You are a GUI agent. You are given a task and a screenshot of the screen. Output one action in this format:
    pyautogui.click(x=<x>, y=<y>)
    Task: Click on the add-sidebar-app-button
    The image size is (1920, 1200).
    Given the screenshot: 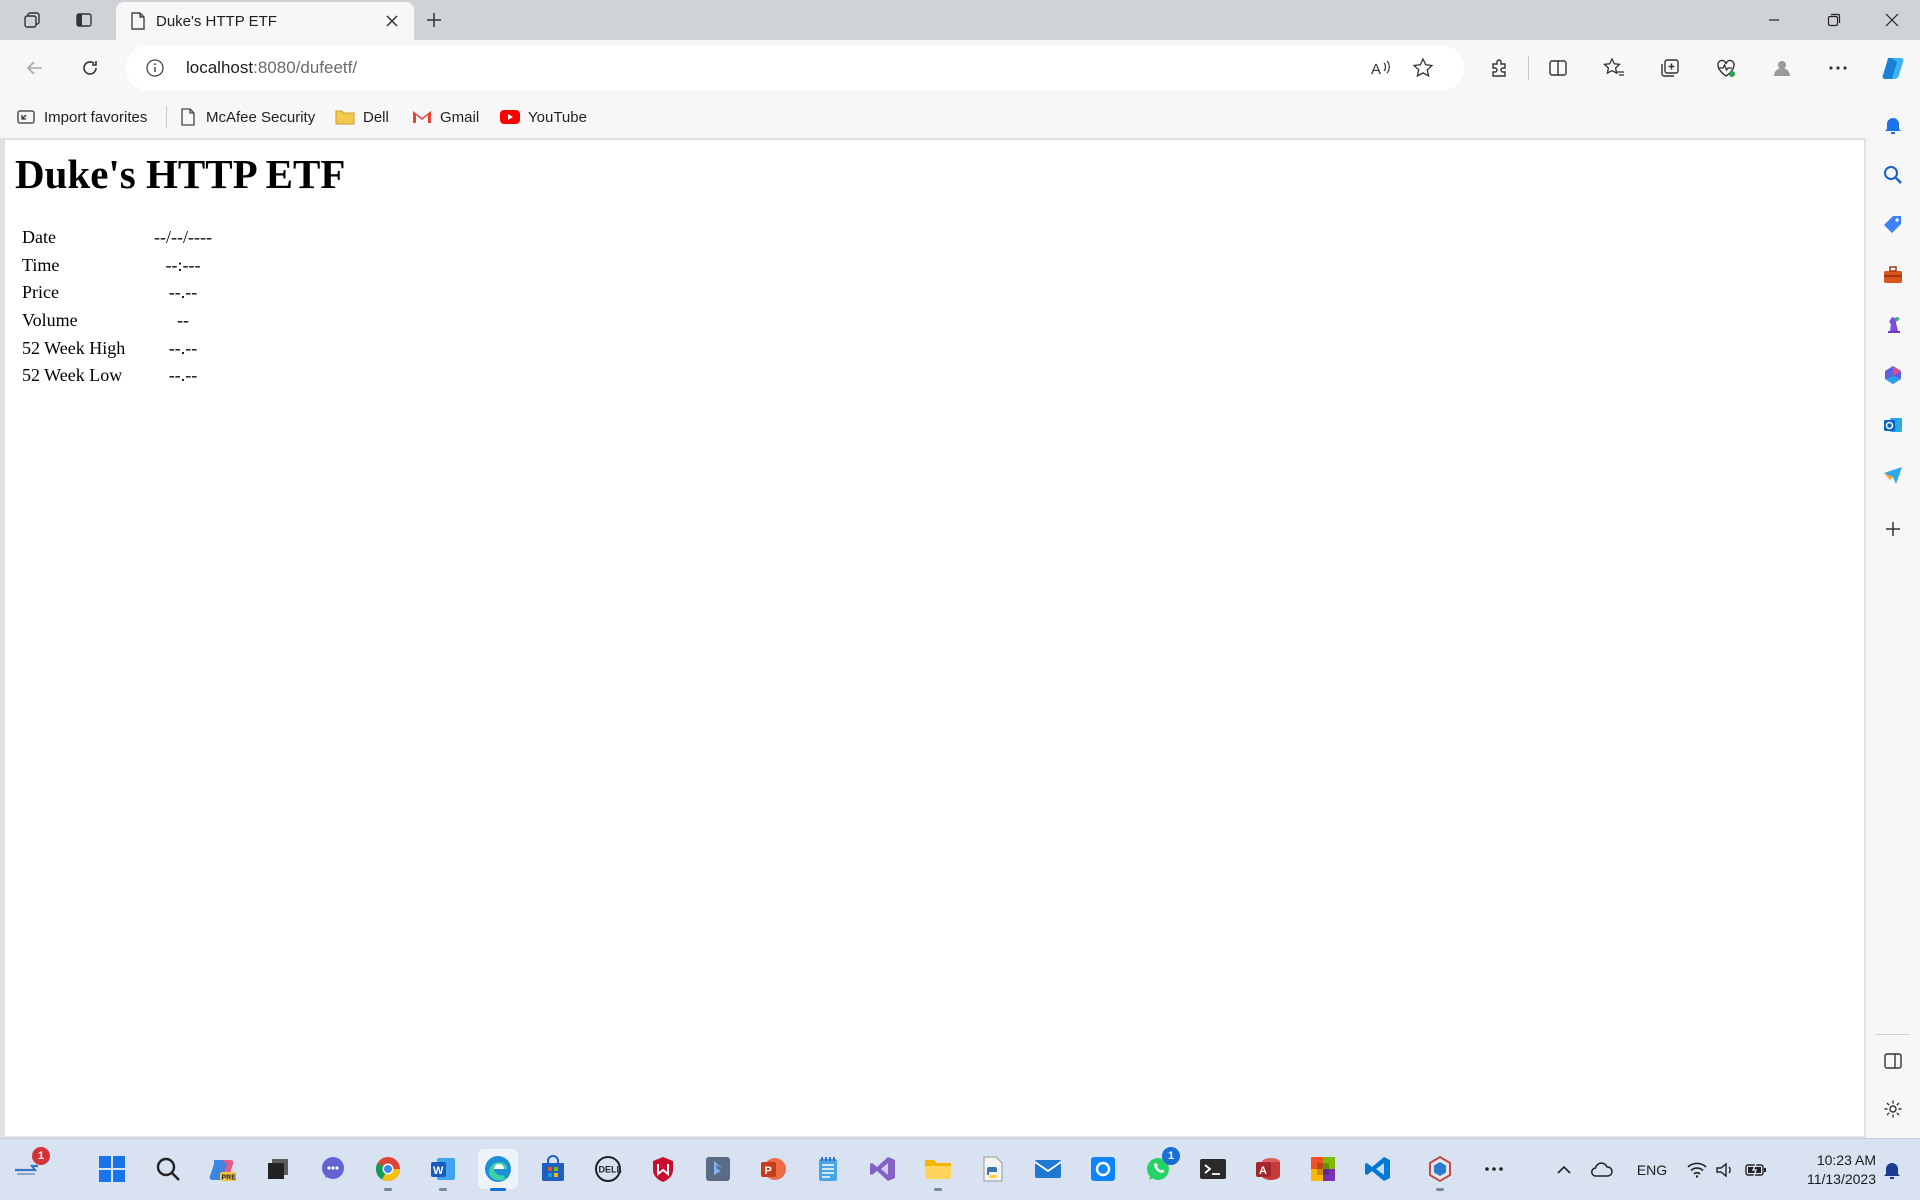 What is the action you would take?
    pyautogui.click(x=1893, y=529)
    